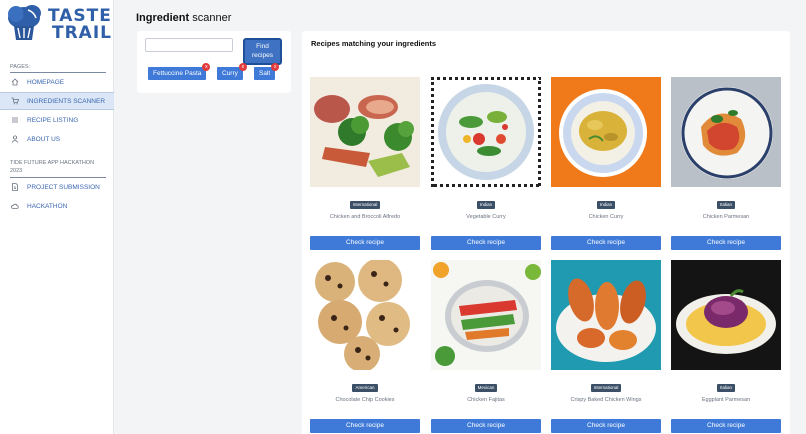  I want to click on recipe-card: Indian Vegetable Curry Check recipe, so click(486, 163).